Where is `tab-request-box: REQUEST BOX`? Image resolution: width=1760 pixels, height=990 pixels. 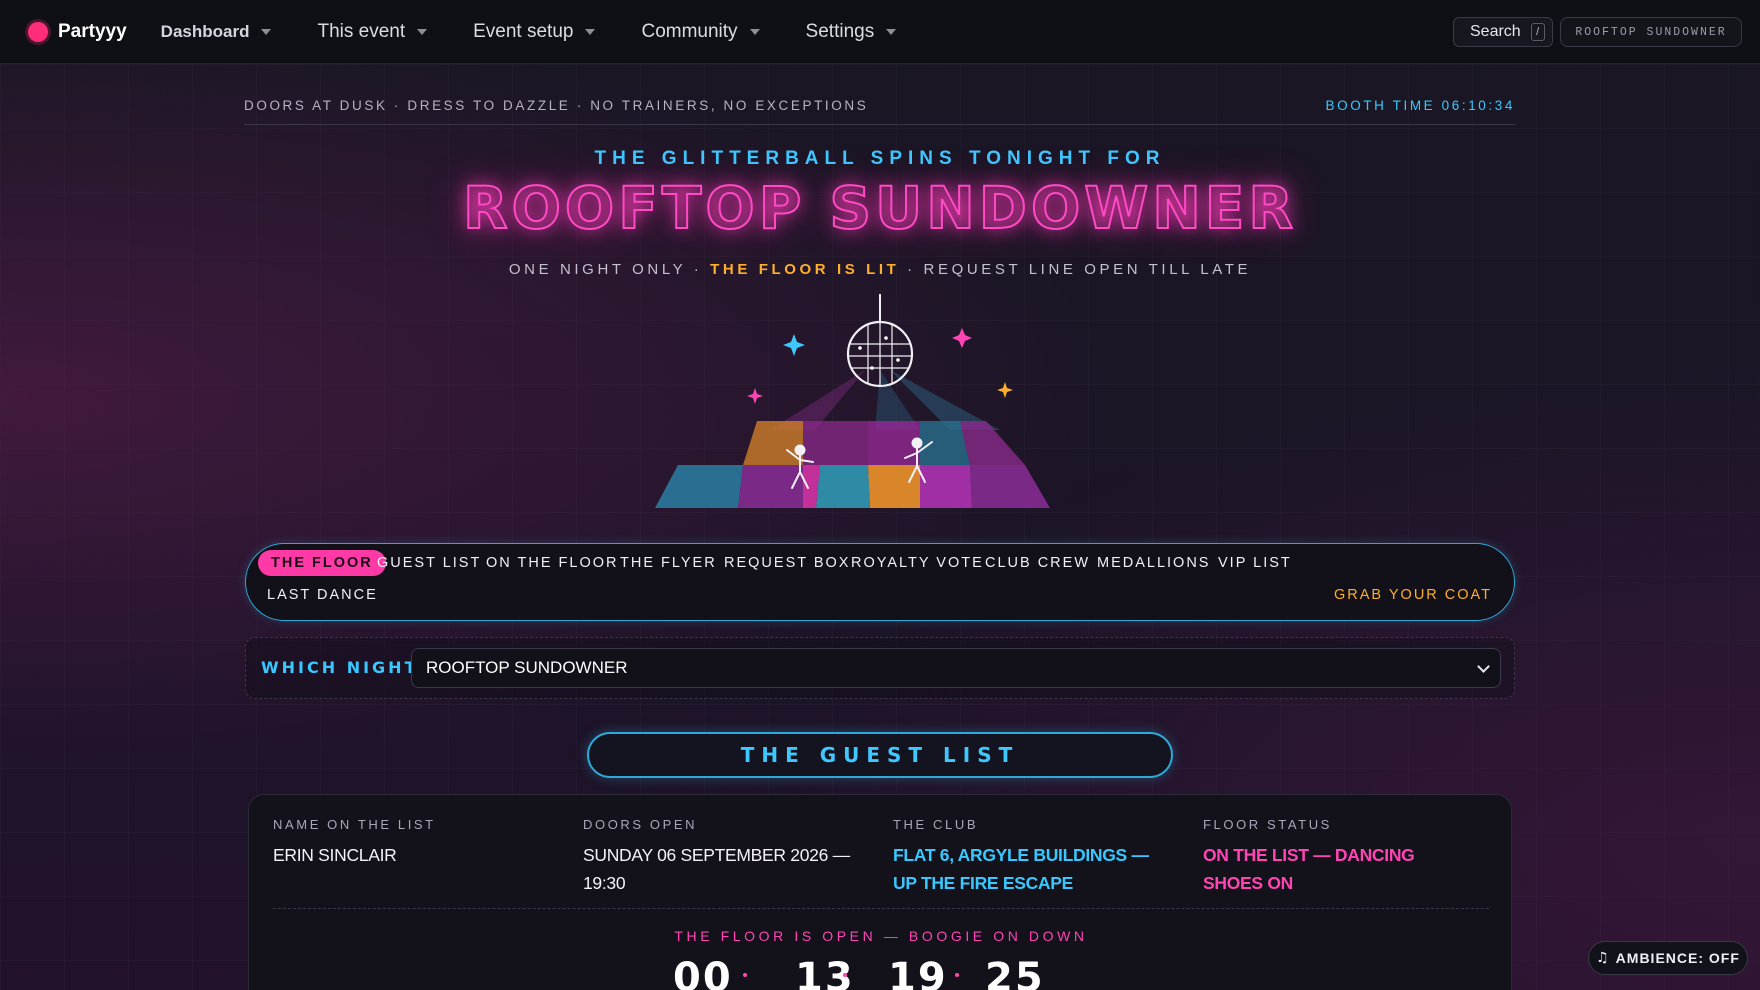 tab-request-box: REQUEST BOX is located at coordinates (787, 563).